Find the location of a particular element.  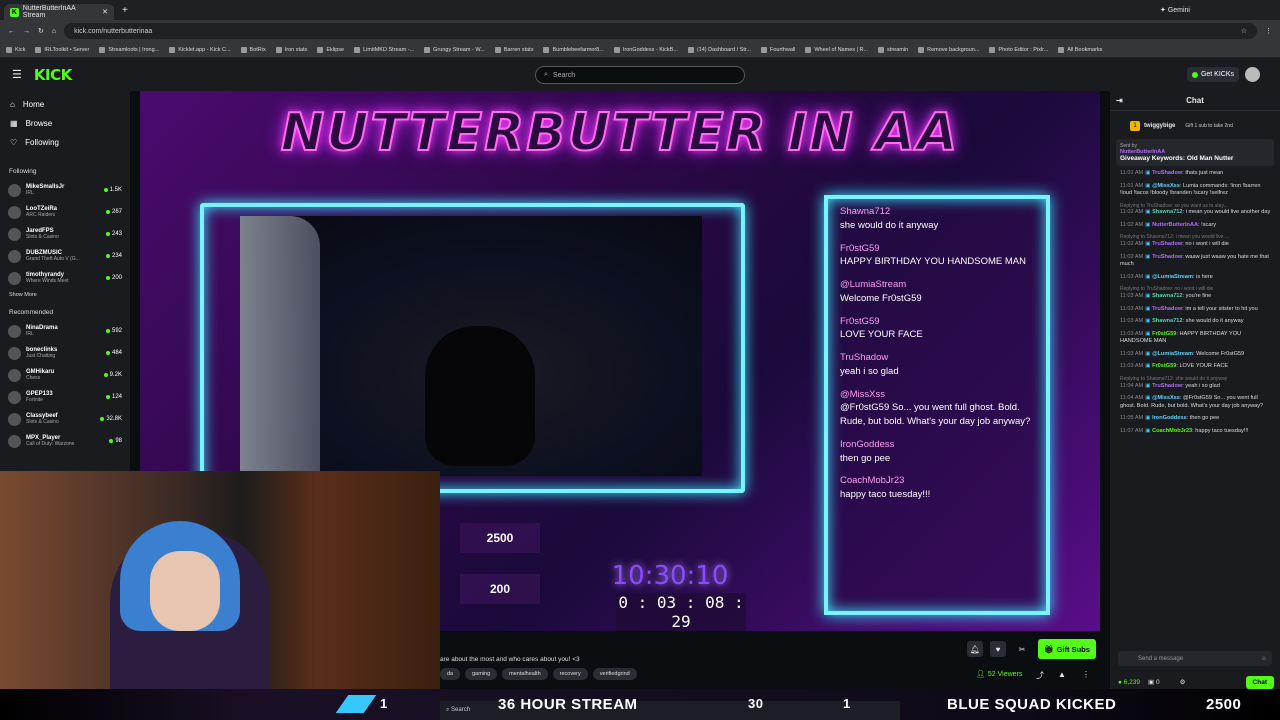

collapse-chat-icon: ⇥ is located at coordinates (1119, 100).